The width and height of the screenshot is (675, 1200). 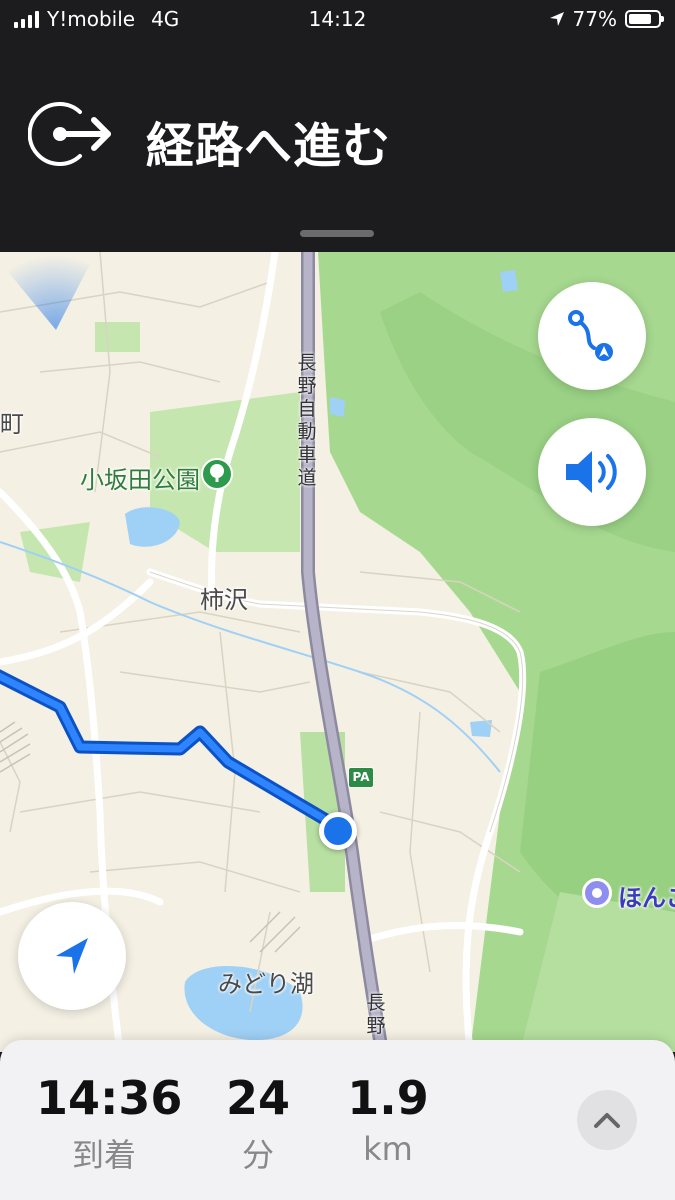 What do you see at coordinates (337, 1120) in the screenshot?
I see `trip-summary-card: 14:36 到着 24 分 1.9 km` at bounding box center [337, 1120].